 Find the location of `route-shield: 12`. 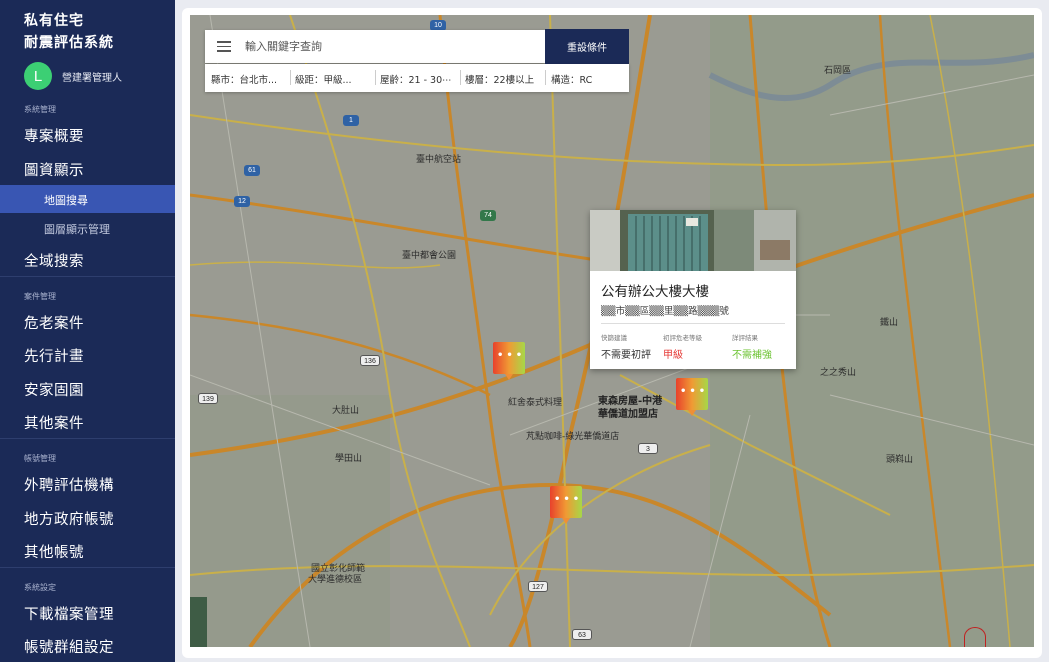

route-shield: 12 is located at coordinates (242, 201).